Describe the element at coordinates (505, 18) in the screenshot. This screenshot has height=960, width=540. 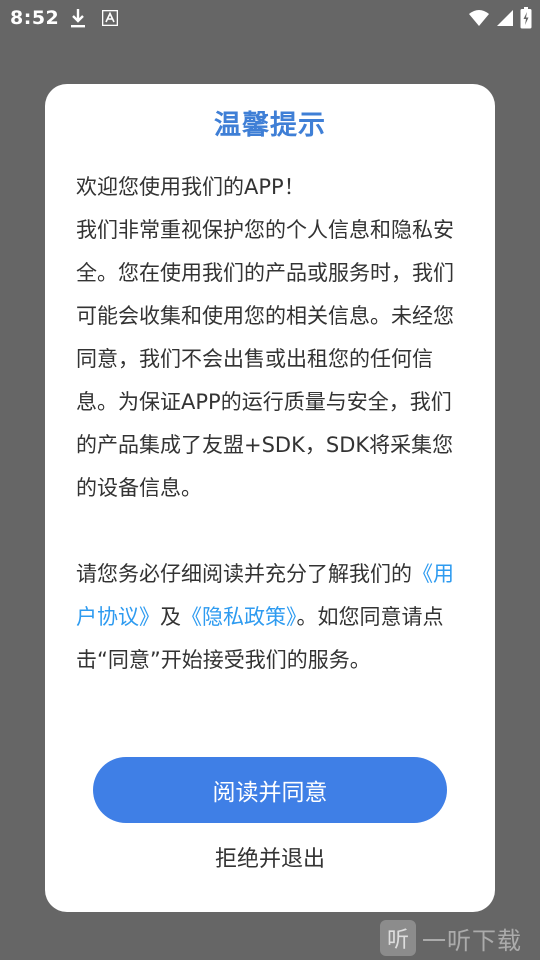
I see `cellular-signal-icon` at that location.